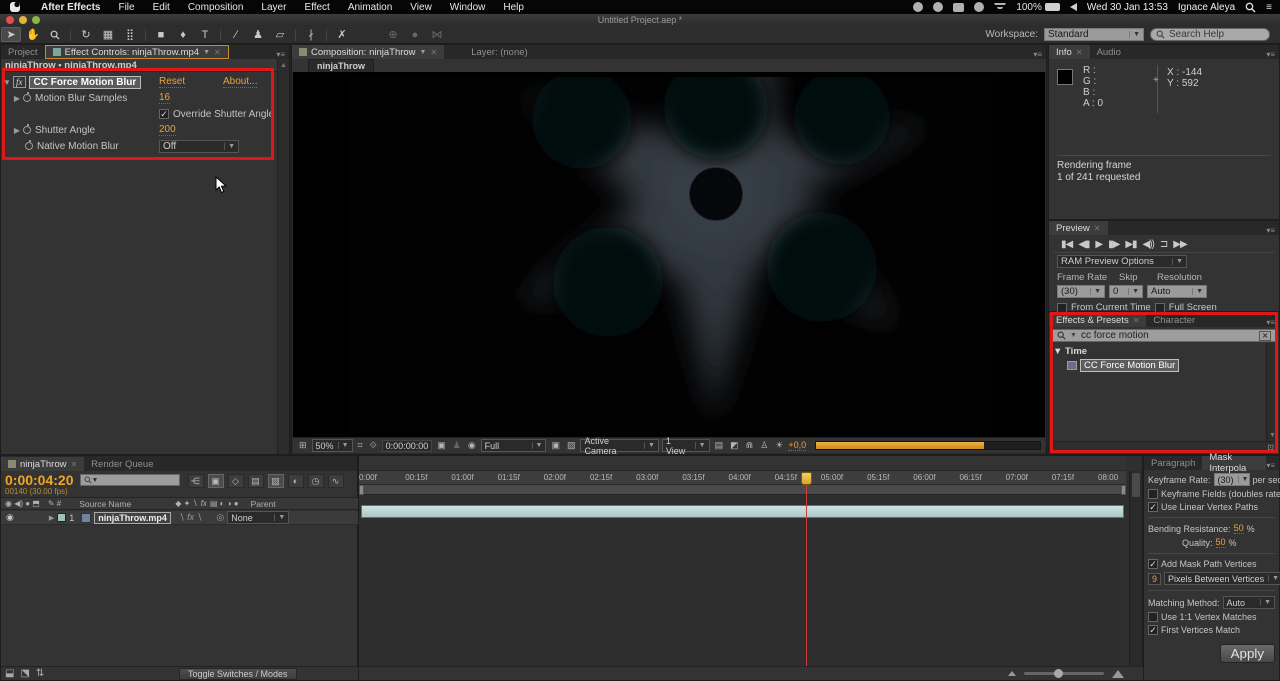 This screenshot has width=1280, height=681. What do you see at coordinates (373, 445) in the screenshot?
I see `mask-visibility-icon: ⟐` at bounding box center [373, 445].